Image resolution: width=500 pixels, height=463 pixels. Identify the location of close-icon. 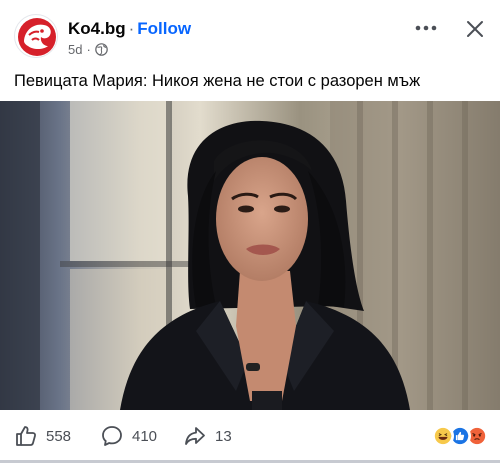
(475, 29).